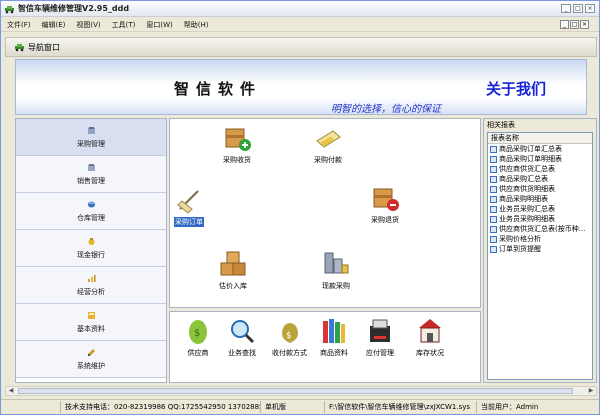  What do you see at coordinates (564, 24) in the screenshot?
I see `mdi-minimize-button: _` at bounding box center [564, 24].